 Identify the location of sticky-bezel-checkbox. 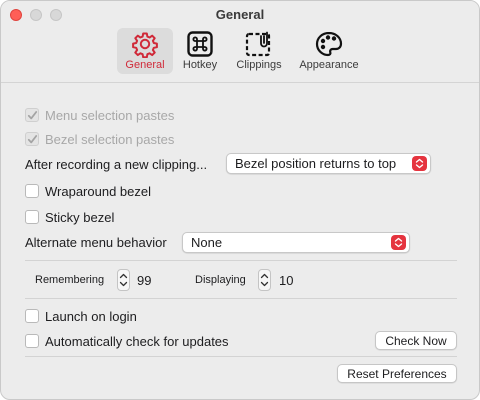
(32, 217).